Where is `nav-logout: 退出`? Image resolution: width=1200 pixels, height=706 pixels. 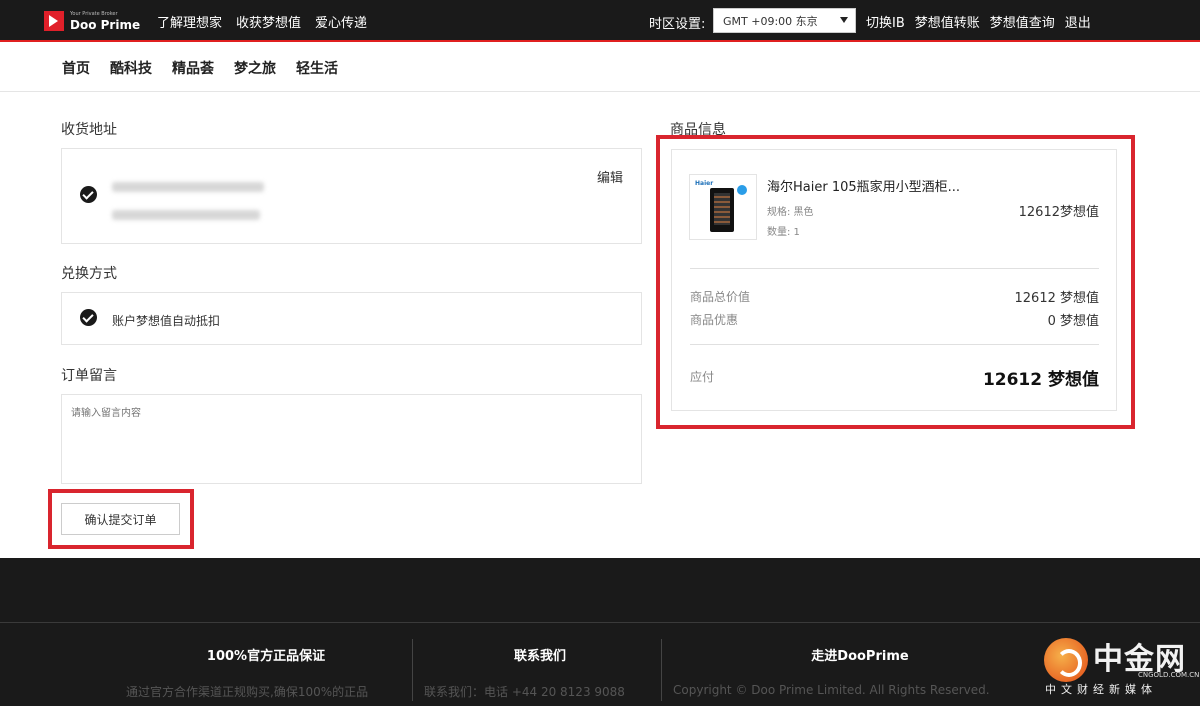
nav-logout: 退出 is located at coordinates (1078, 21).